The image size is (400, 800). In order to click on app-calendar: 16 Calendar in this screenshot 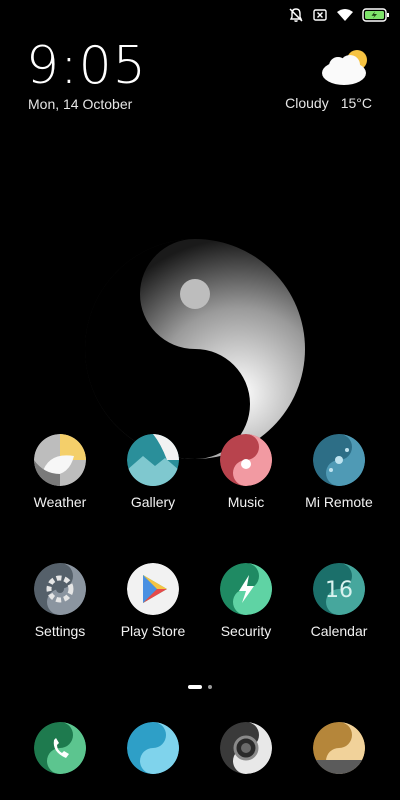, I will do `click(339, 601)`.